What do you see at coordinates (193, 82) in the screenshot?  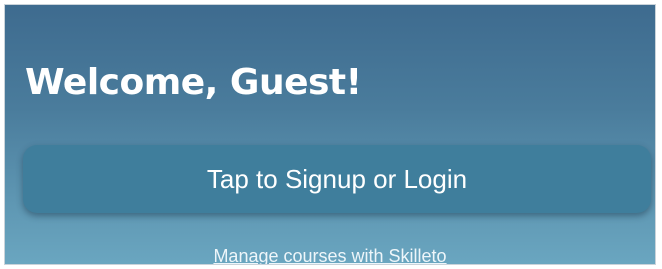 I see `welcome-heading: Welcome, Guest!` at bounding box center [193, 82].